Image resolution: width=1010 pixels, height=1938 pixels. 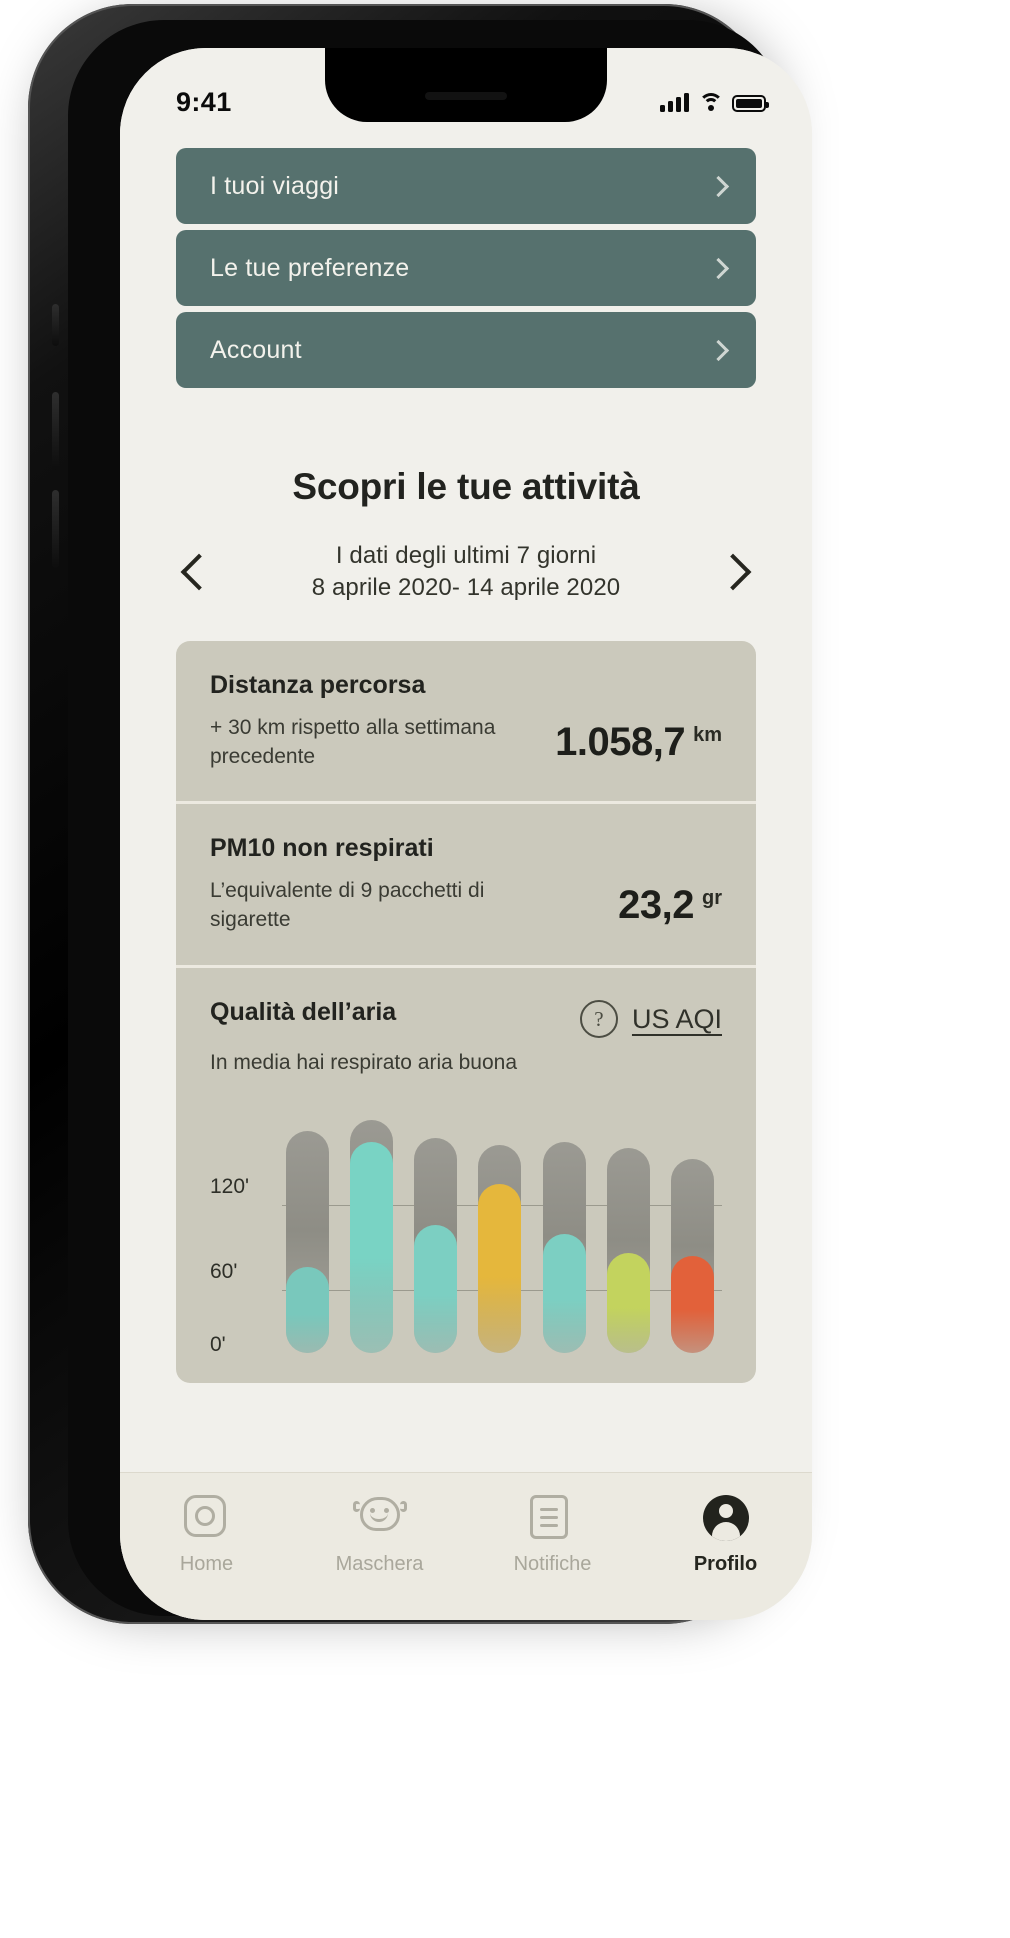 What do you see at coordinates (379, 1518) in the screenshot?
I see `mask-icon` at bounding box center [379, 1518].